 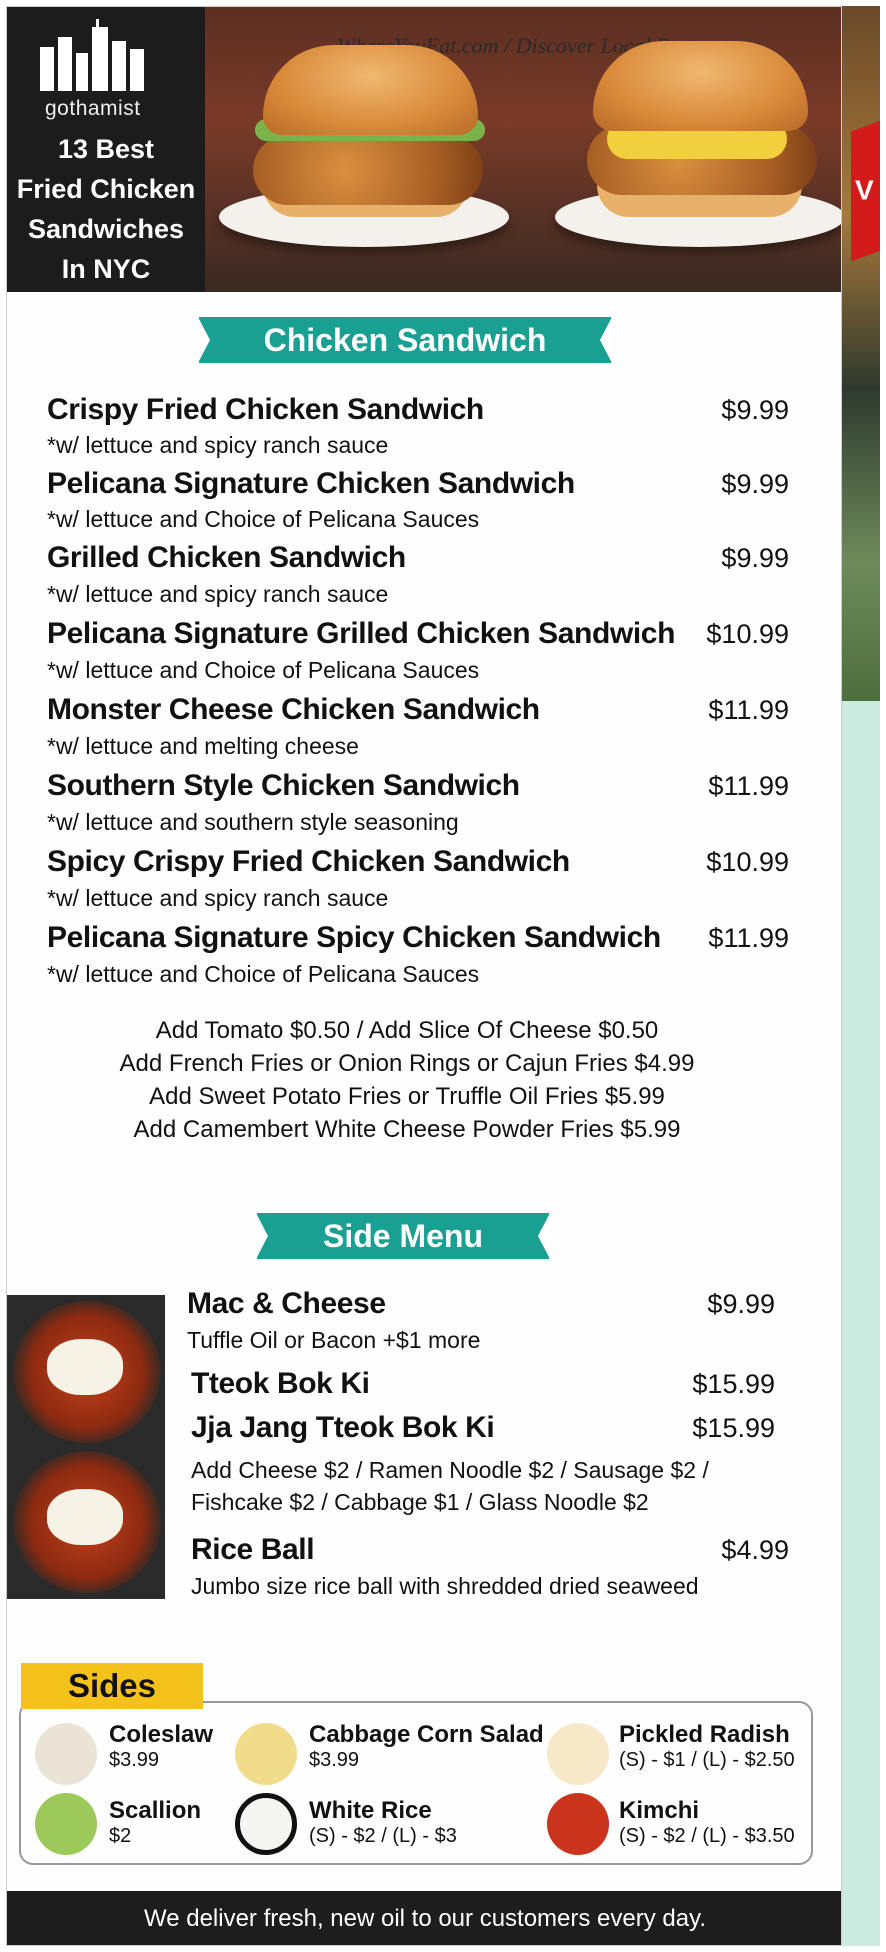 What do you see at coordinates (161, 1734) in the screenshot?
I see `side-name: Coleslaw` at bounding box center [161, 1734].